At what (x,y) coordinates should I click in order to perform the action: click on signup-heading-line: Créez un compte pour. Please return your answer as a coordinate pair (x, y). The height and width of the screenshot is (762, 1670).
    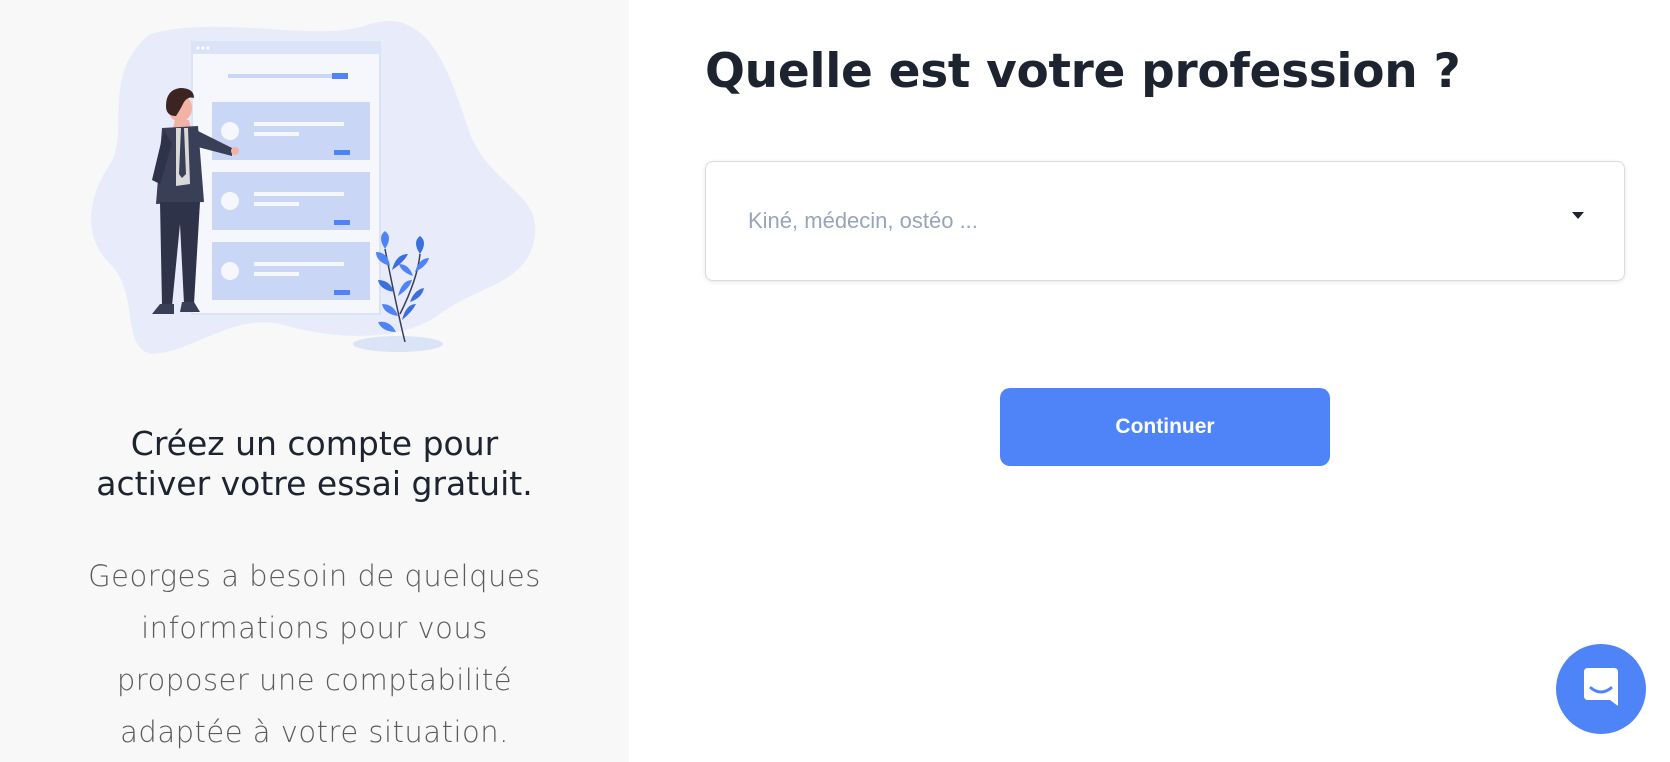
    Looking at the image, I should click on (314, 443).